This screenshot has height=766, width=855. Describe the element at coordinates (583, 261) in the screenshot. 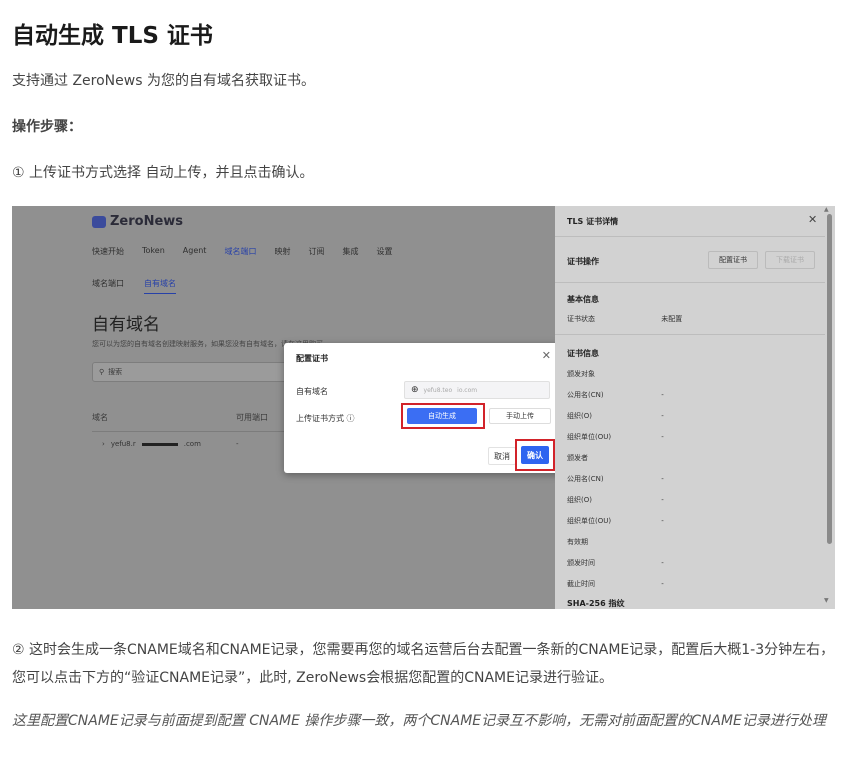

I see `cert-ops-label: 证书操作` at that location.